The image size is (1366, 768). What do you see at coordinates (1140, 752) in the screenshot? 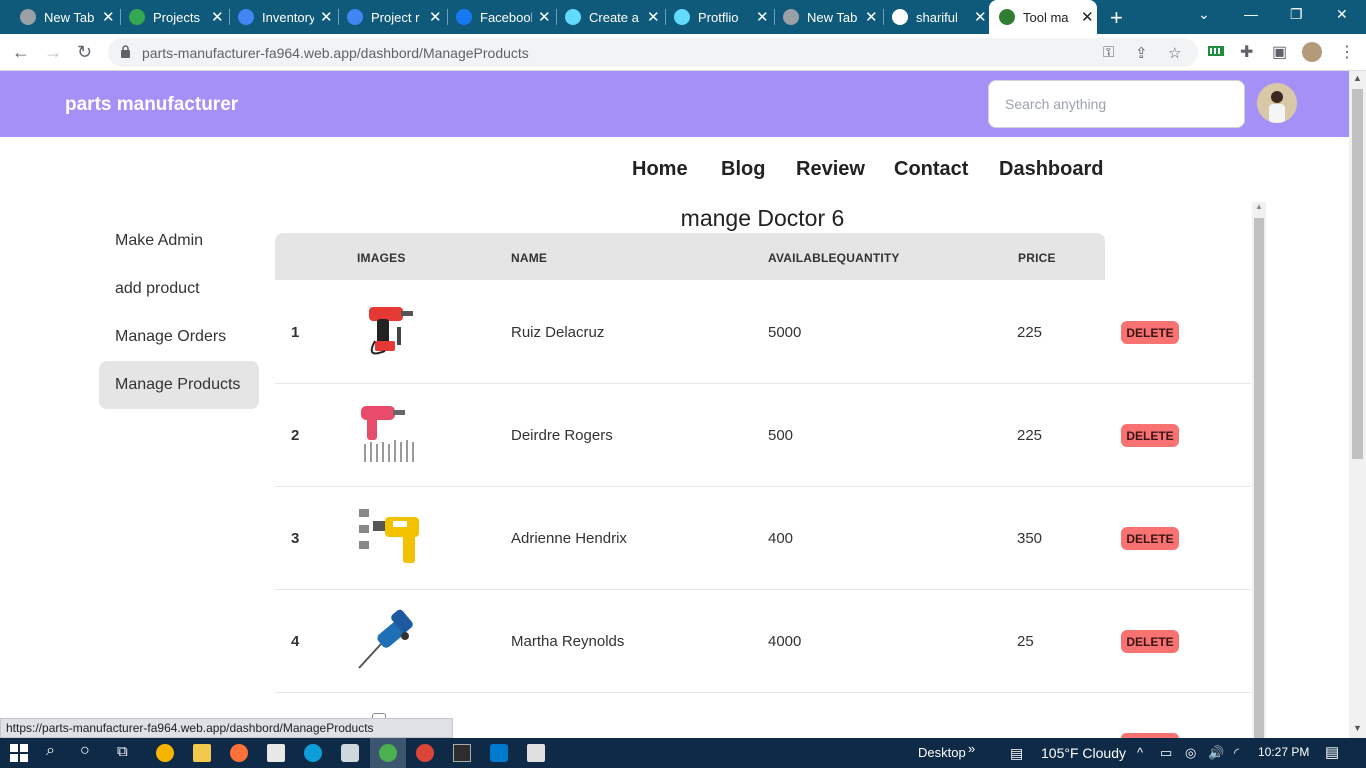
I see `chevron-up-icon: ^` at bounding box center [1140, 752].